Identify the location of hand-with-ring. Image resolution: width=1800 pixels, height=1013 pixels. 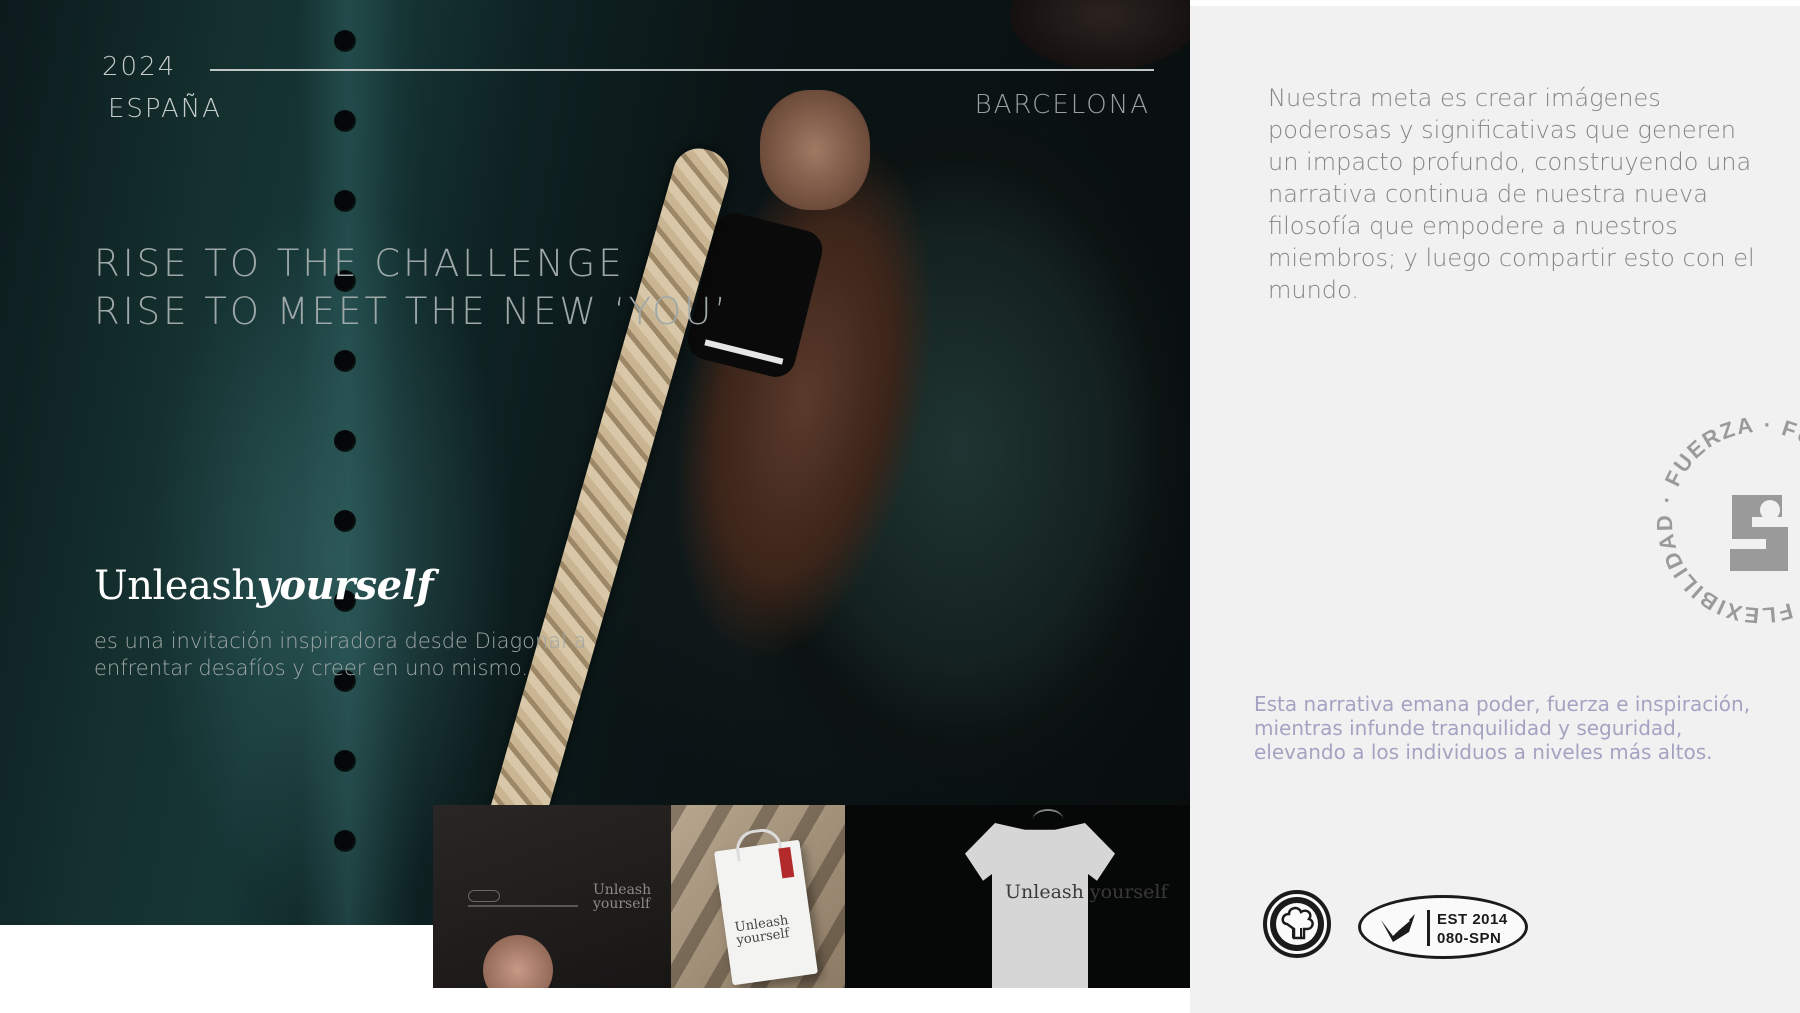
(518, 961).